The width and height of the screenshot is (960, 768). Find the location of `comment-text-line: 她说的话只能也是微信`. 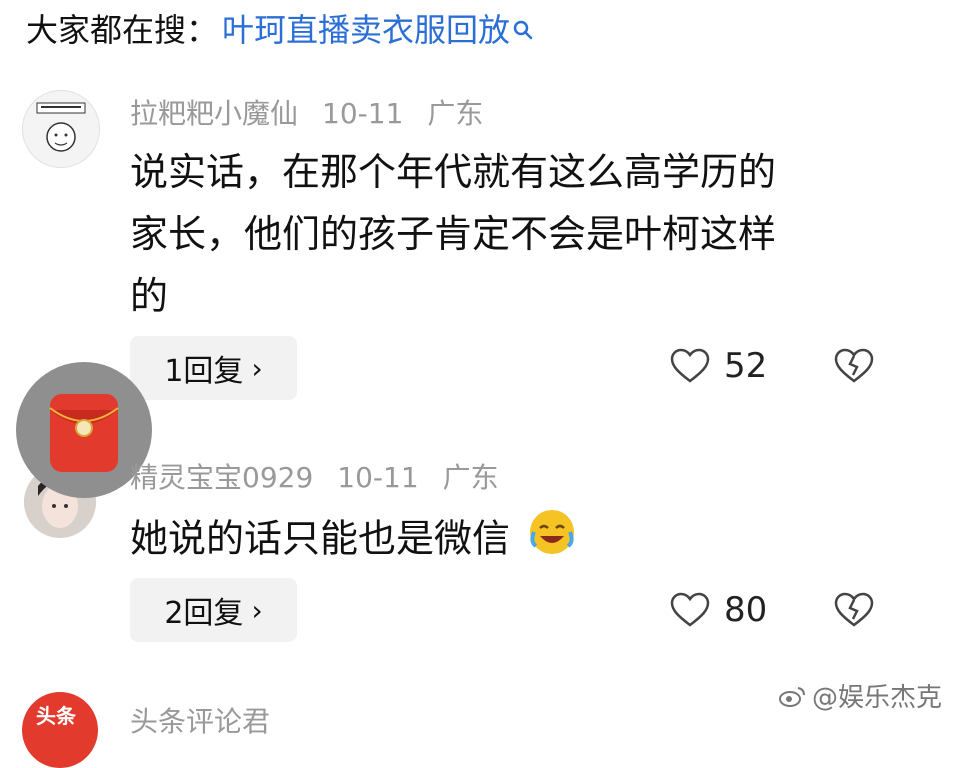

comment-text-line: 她说的话只能也是微信 is located at coordinates (320, 538).